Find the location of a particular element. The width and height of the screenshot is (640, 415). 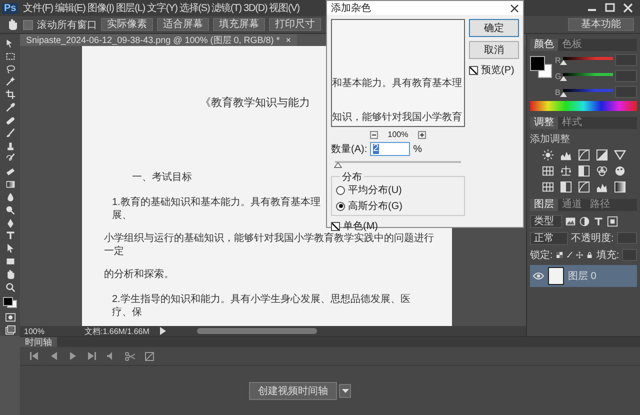

transition-icon is located at coordinates (149, 356).